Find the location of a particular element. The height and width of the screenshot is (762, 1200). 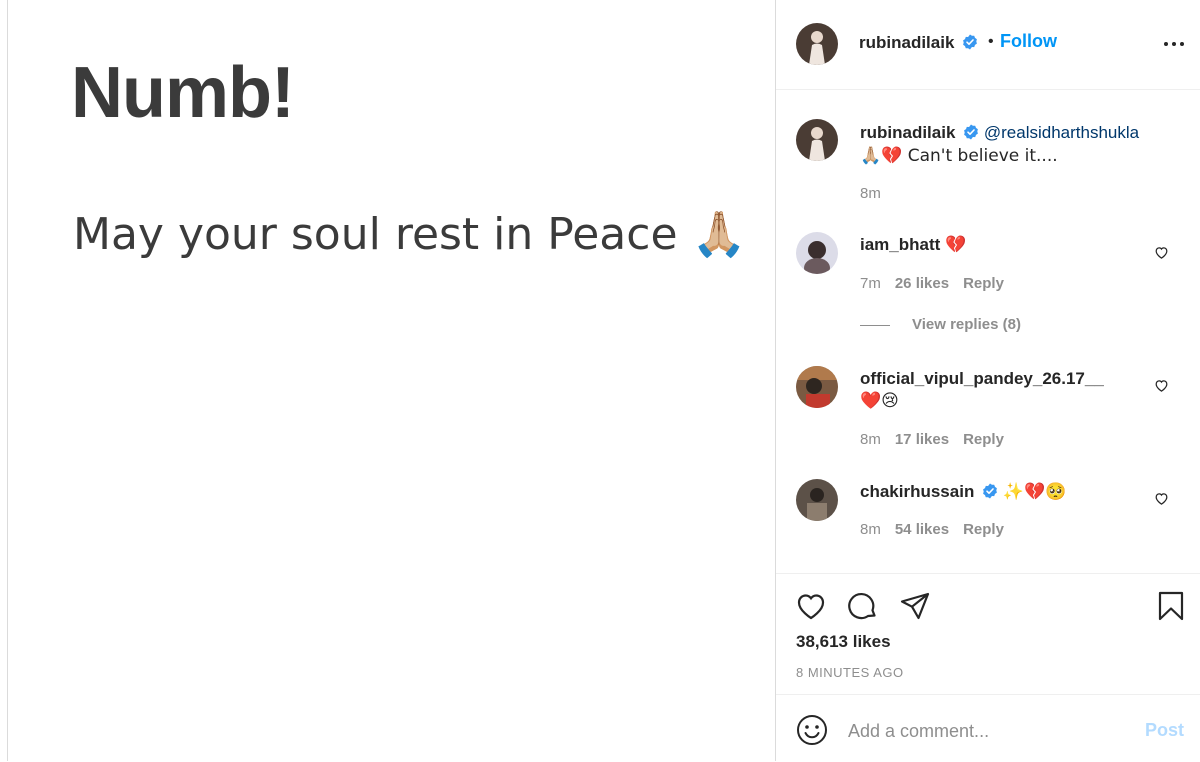

view-replies-line is located at coordinates (875, 325).